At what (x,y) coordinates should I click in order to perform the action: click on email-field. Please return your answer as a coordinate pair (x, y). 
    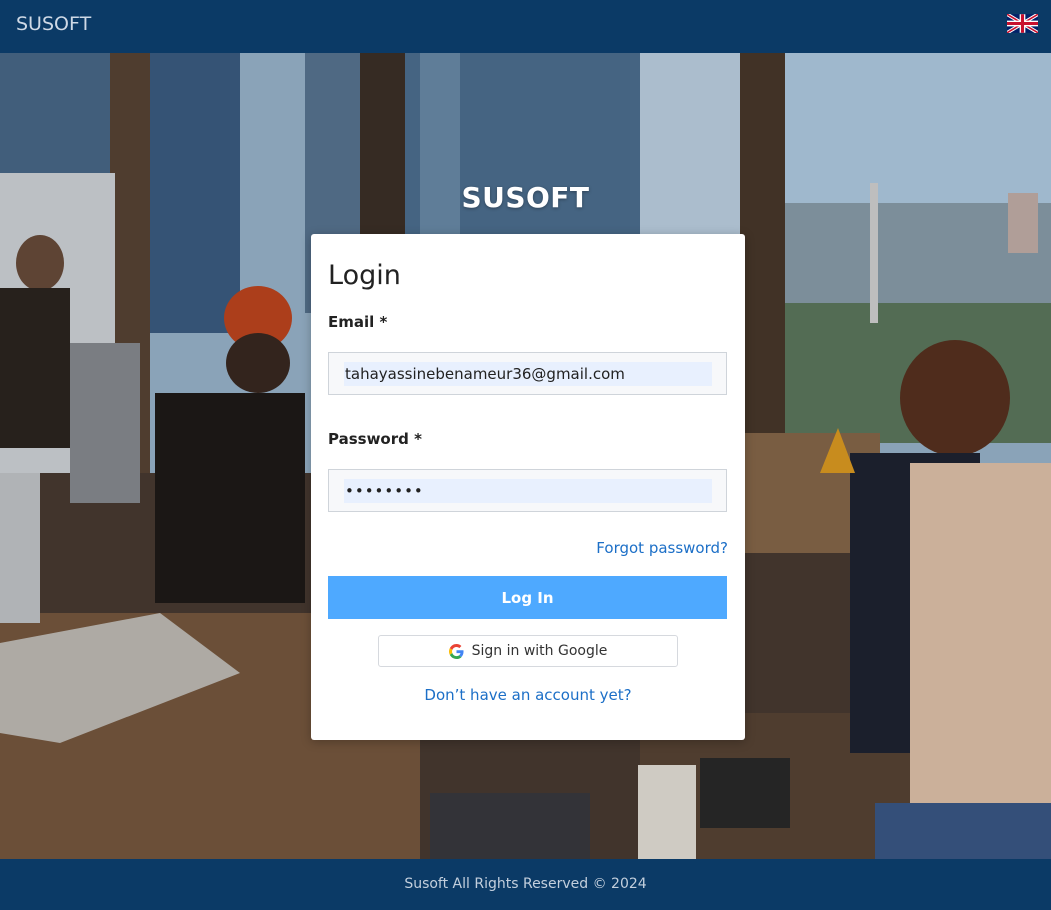
    Looking at the image, I should click on (528, 374).